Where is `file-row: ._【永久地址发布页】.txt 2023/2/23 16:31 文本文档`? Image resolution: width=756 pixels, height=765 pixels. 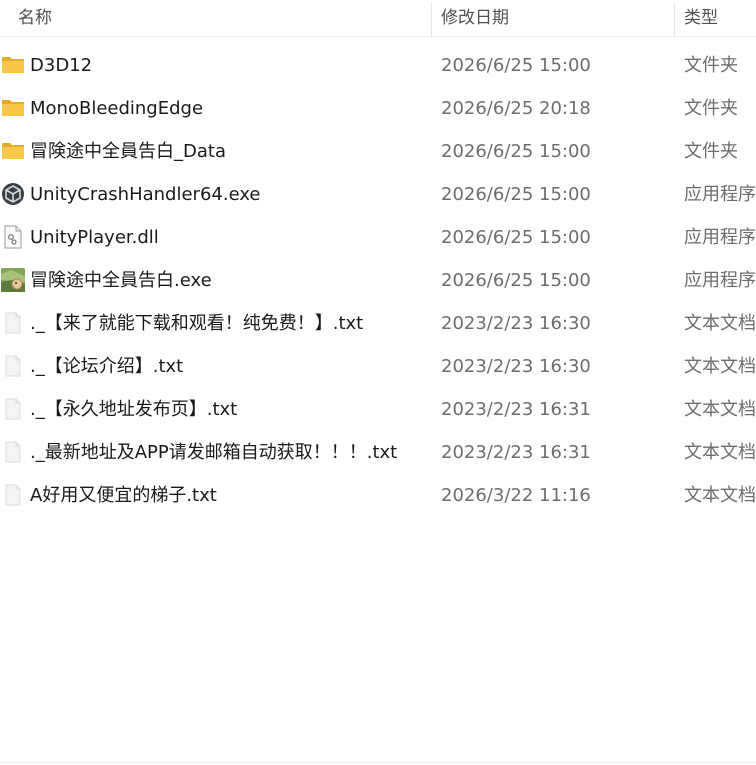 file-row: ._【永久地址发布页】.txt 2023/2/23 16:31 文本文档 is located at coordinates (378, 409).